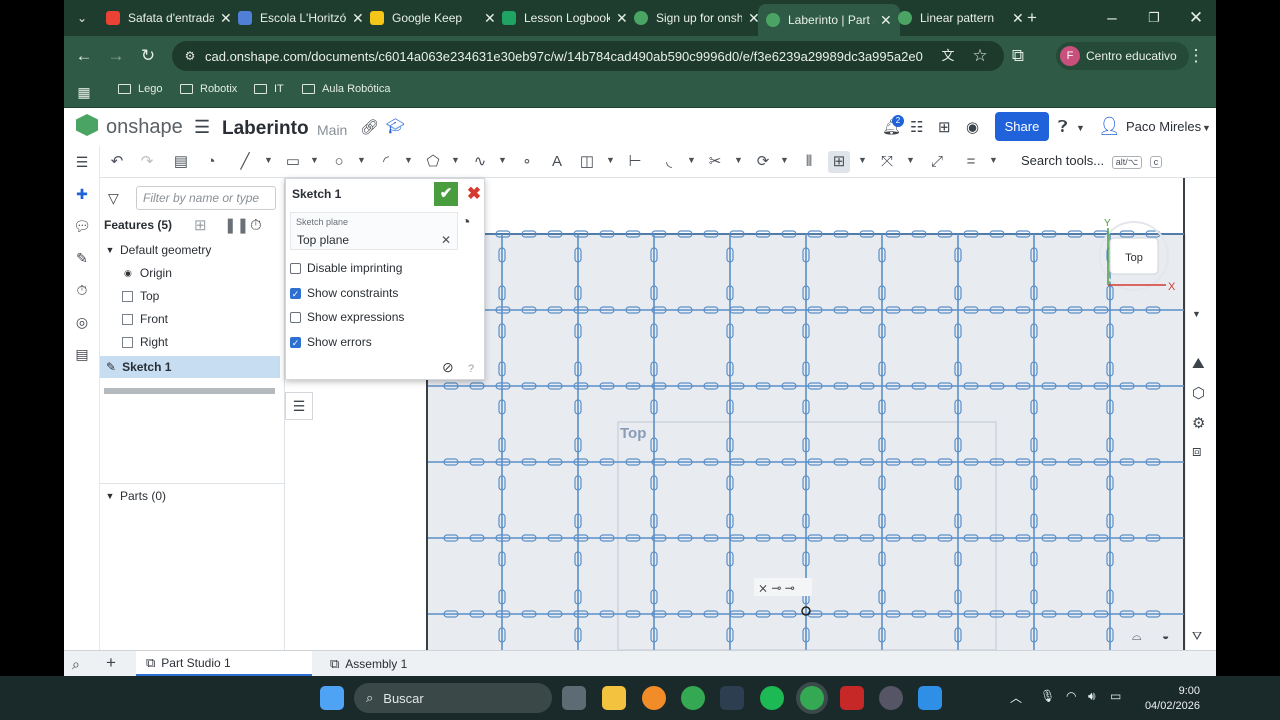  What do you see at coordinates (190, 296) in the screenshot?
I see `top-plane-row: Top` at bounding box center [190, 296].